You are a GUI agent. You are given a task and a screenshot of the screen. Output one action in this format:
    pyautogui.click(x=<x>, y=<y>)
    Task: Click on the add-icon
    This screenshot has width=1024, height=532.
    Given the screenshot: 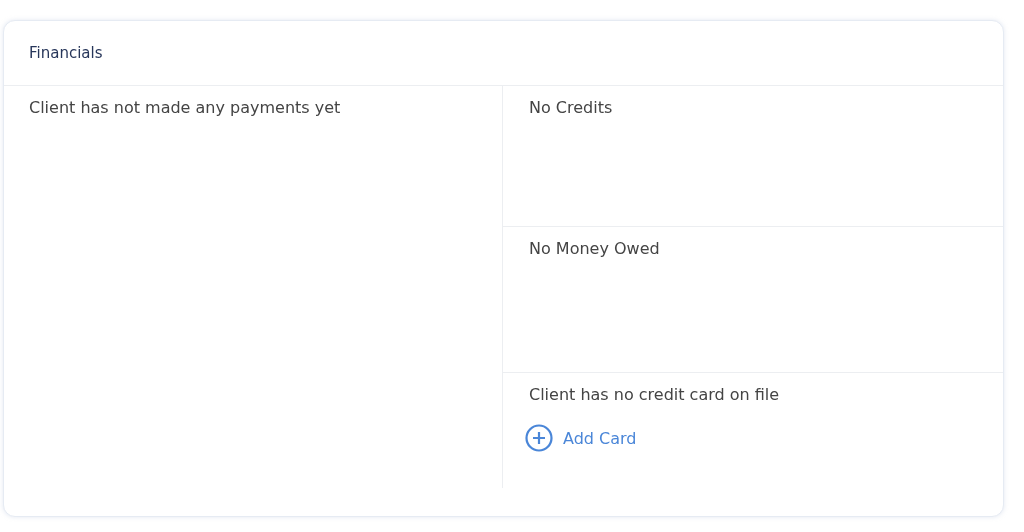 What is the action you would take?
    pyautogui.click(x=539, y=438)
    